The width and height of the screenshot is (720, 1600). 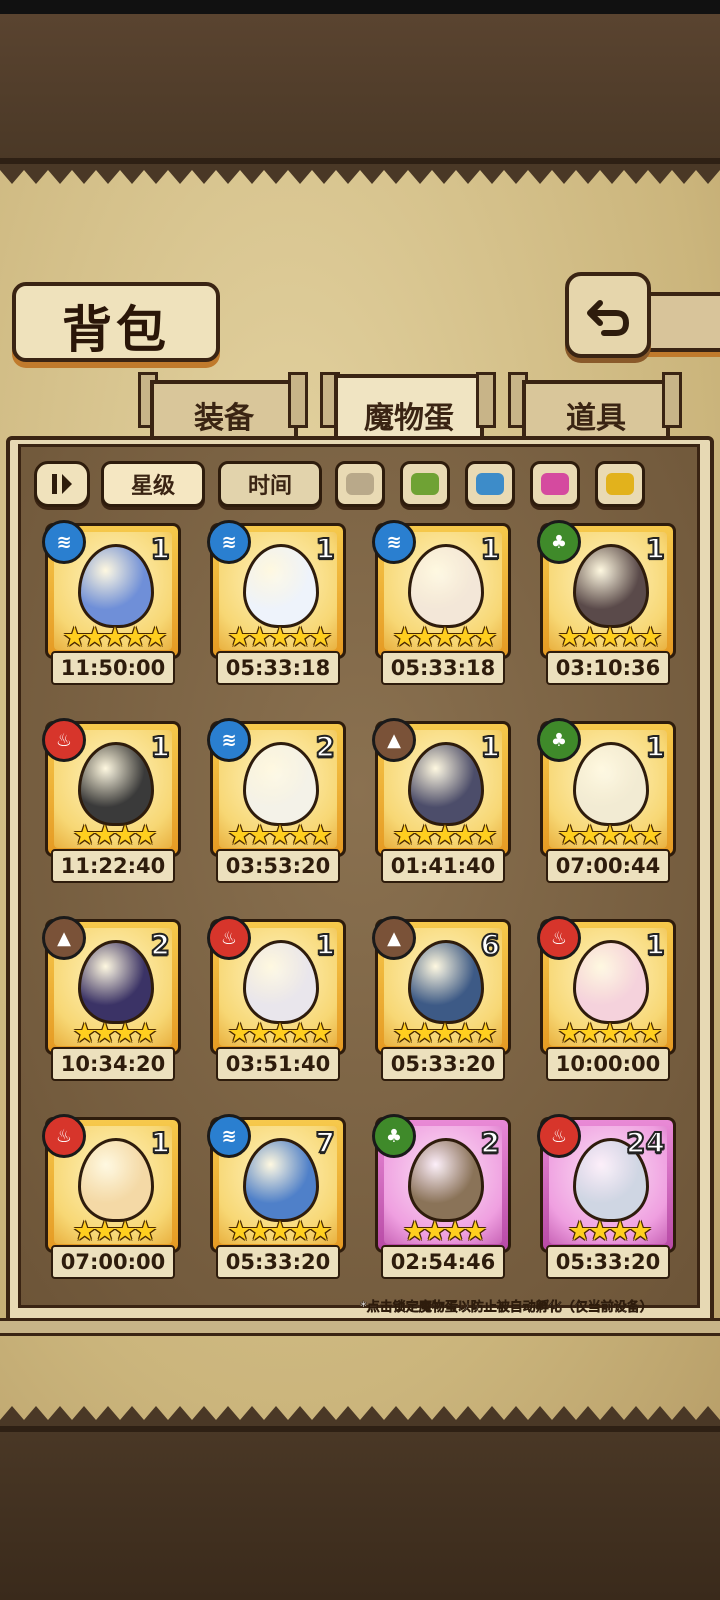 What do you see at coordinates (360, 7) in the screenshot?
I see `status-bar` at bounding box center [360, 7].